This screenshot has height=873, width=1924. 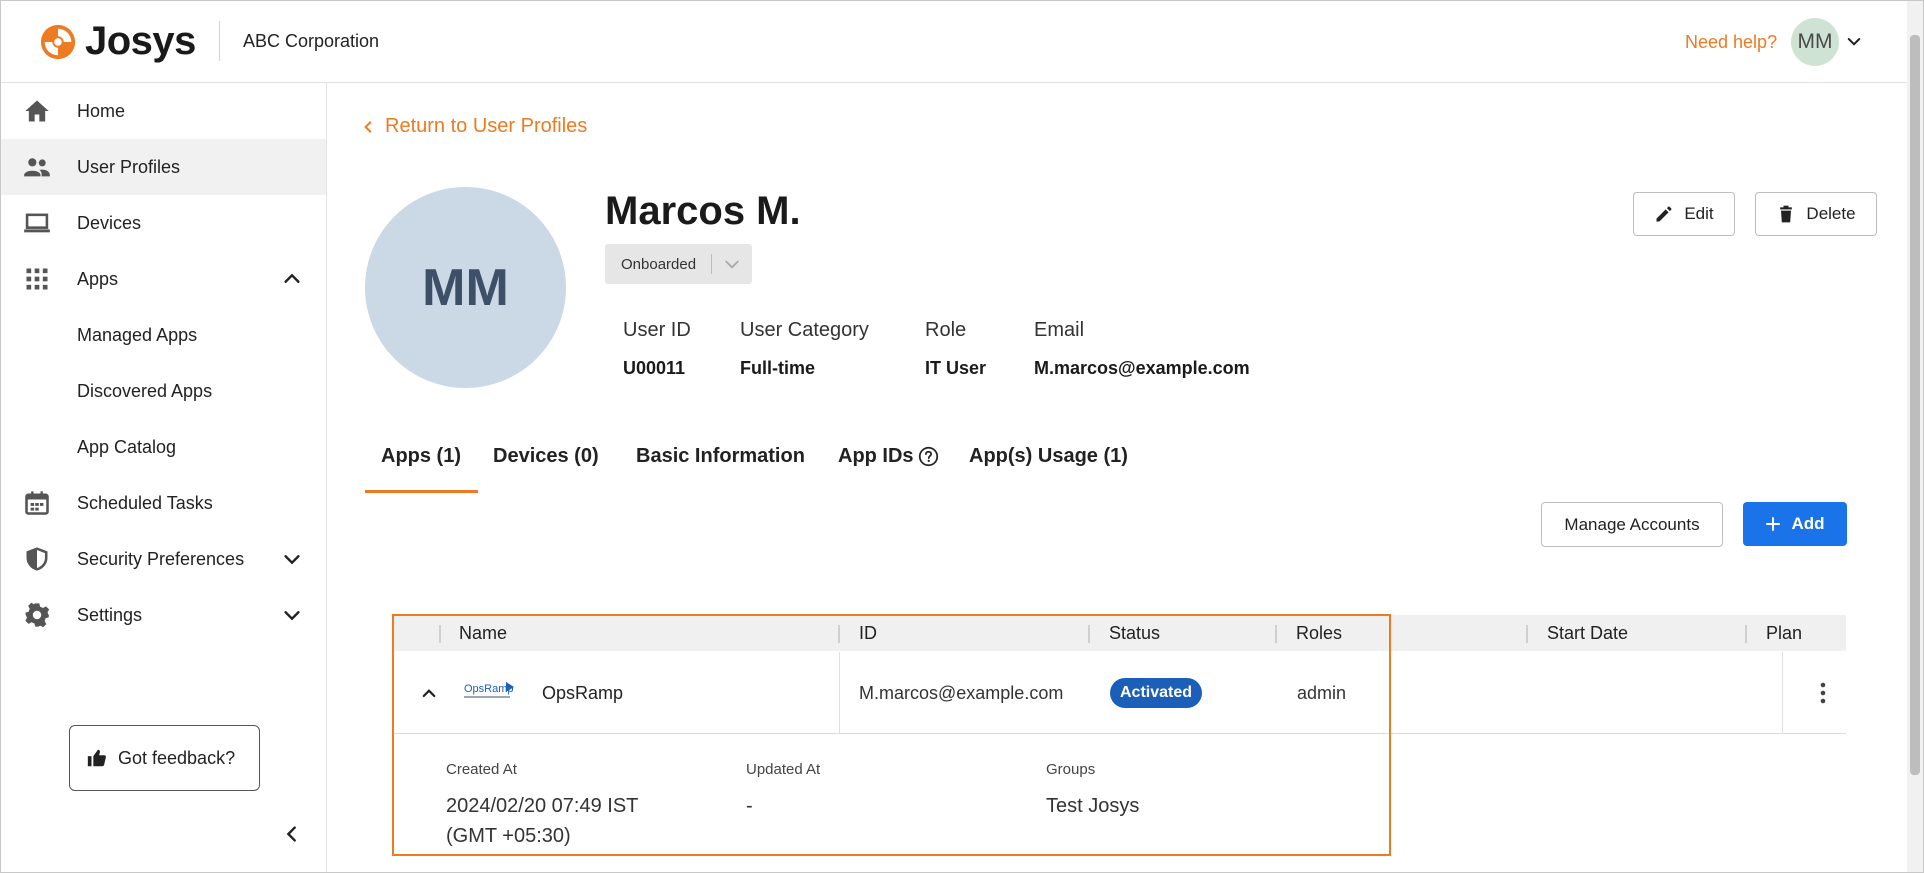 What do you see at coordinates (37, 279) in the screenshot?
I see `grid-icon` at bounding box center [37, 279].